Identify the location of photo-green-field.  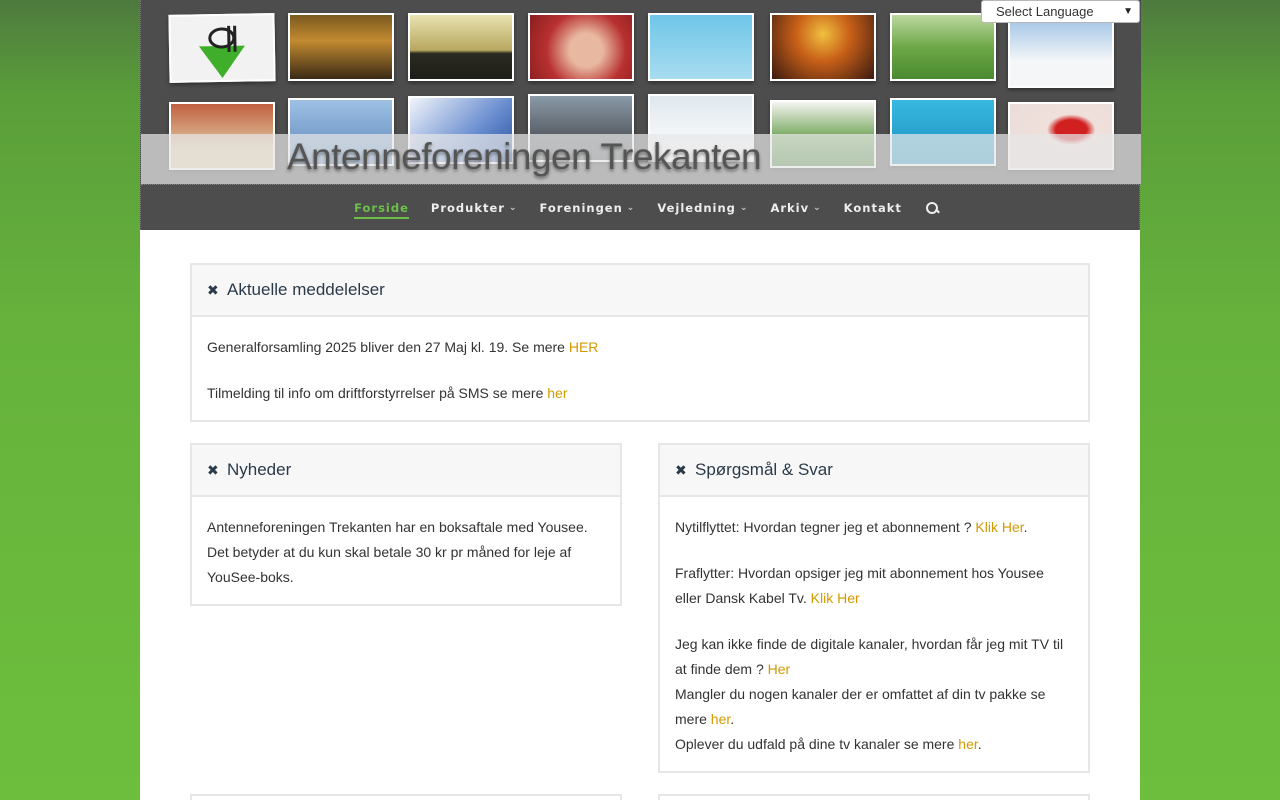
(943, 47).